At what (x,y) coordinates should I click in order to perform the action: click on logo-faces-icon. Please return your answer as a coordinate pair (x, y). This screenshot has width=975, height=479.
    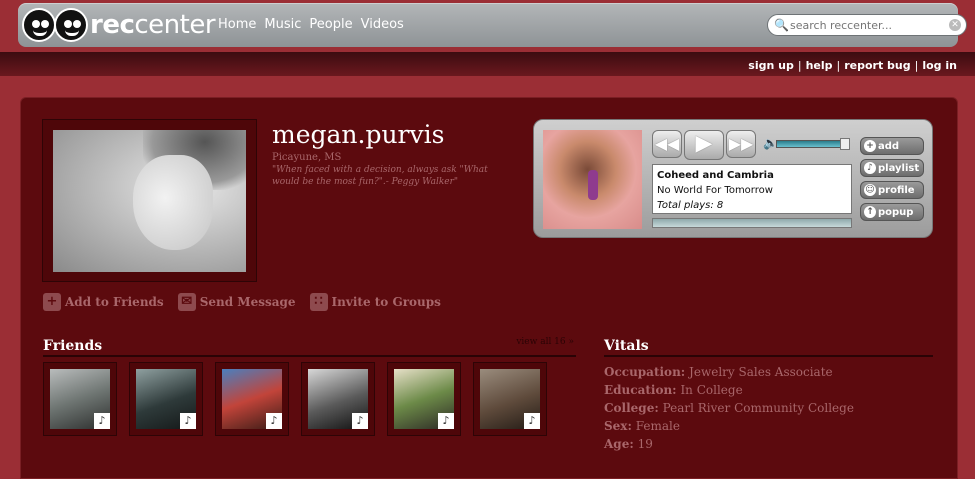
    Looking at the image, I should click on (55, 25).